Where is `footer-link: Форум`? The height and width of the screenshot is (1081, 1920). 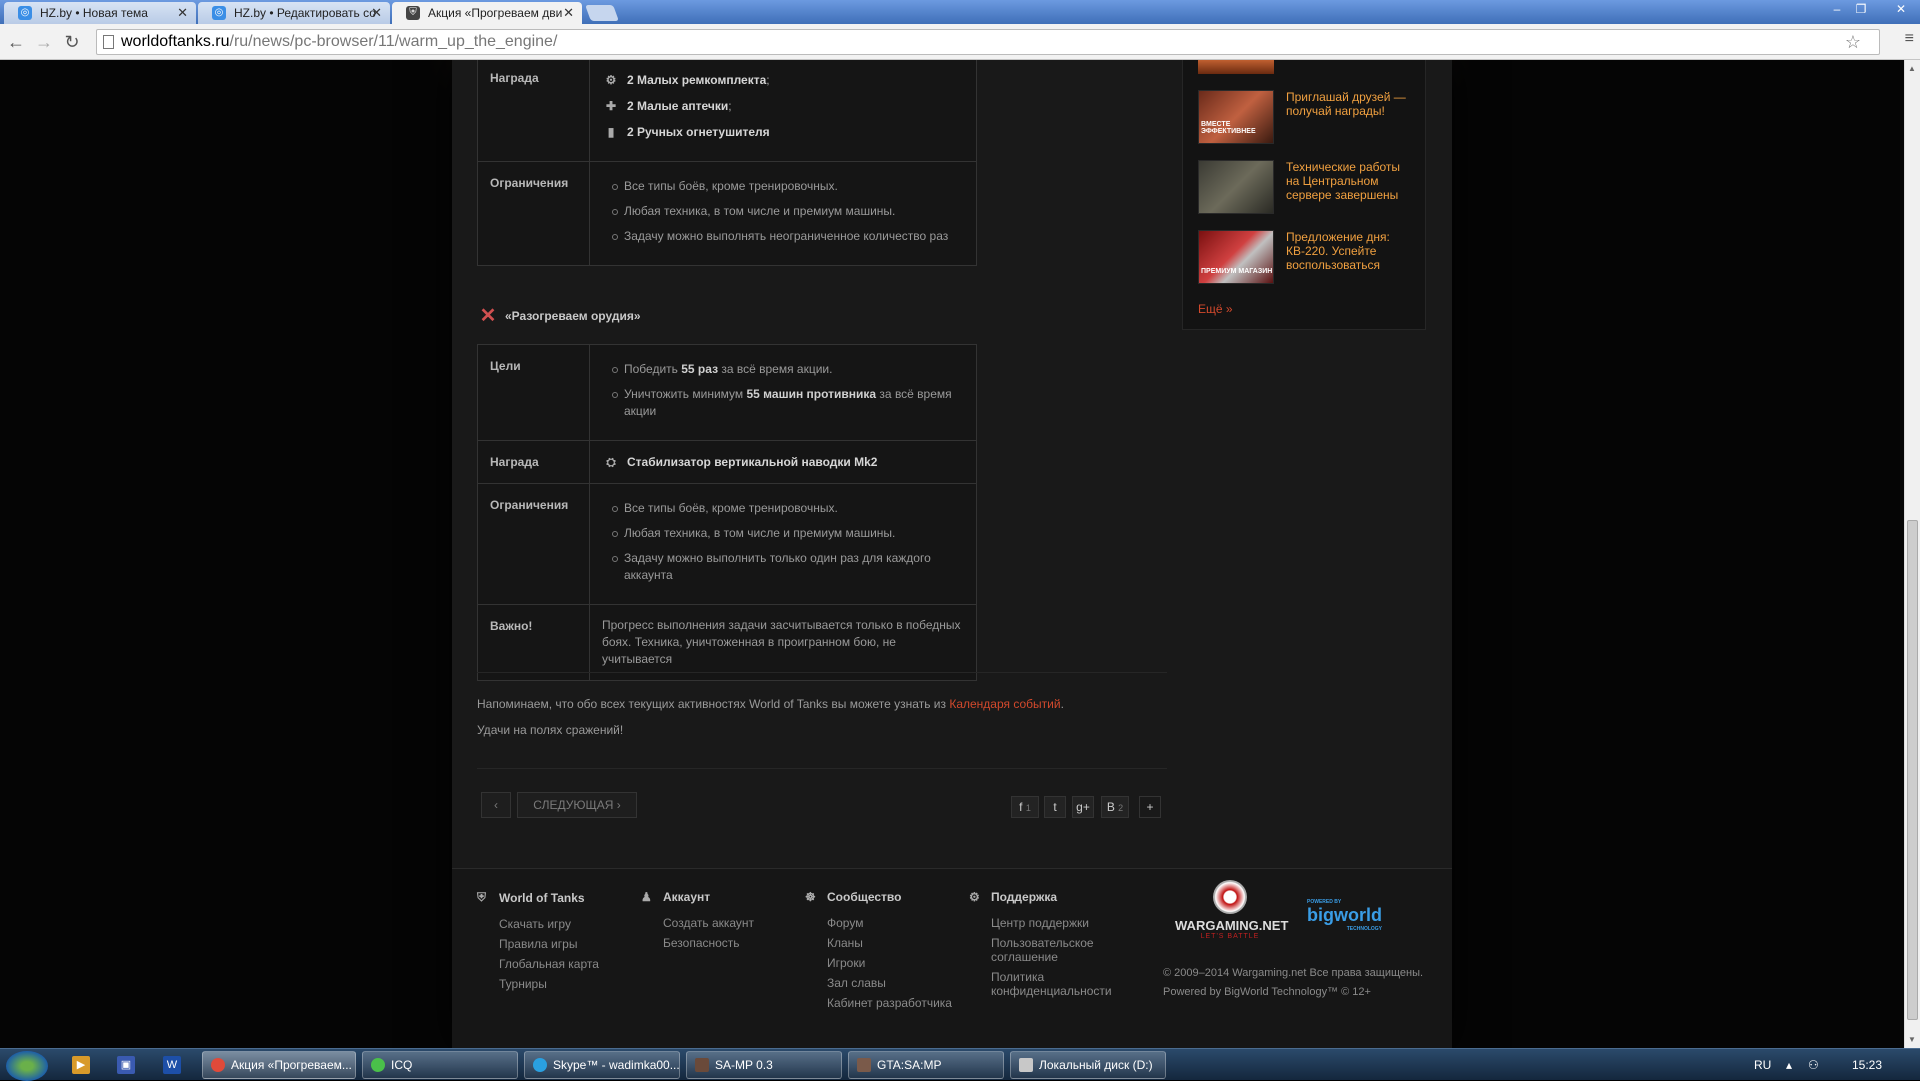 footer-link: Форум is located at coordinates (889, 923).